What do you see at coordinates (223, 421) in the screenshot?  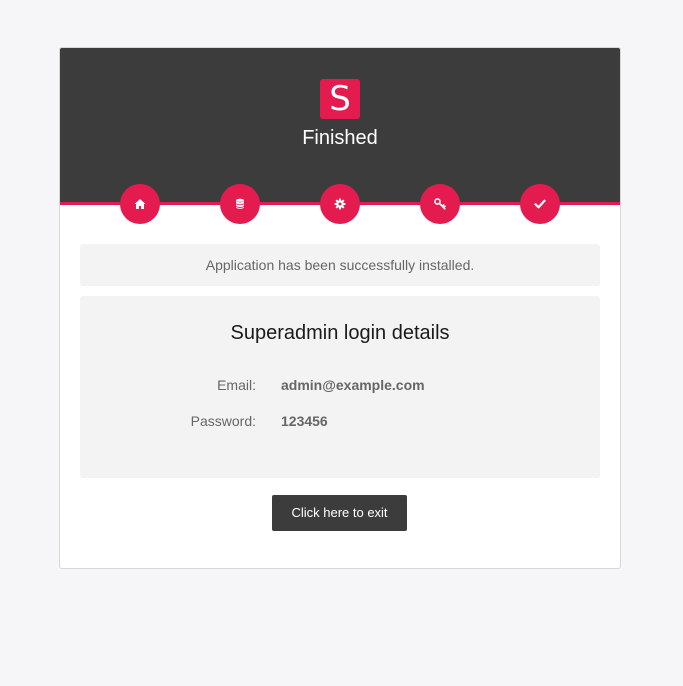 I see `password-label: Password:` at bounding box center [223, 421].